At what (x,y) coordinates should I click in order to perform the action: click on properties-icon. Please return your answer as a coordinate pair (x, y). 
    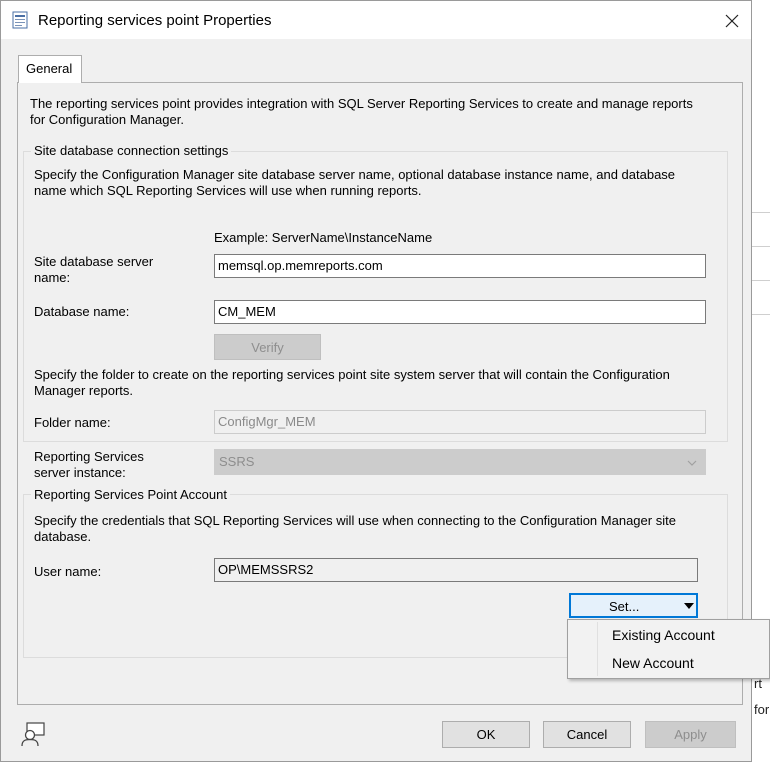
    Looking at the image, I should click on (20, 20).